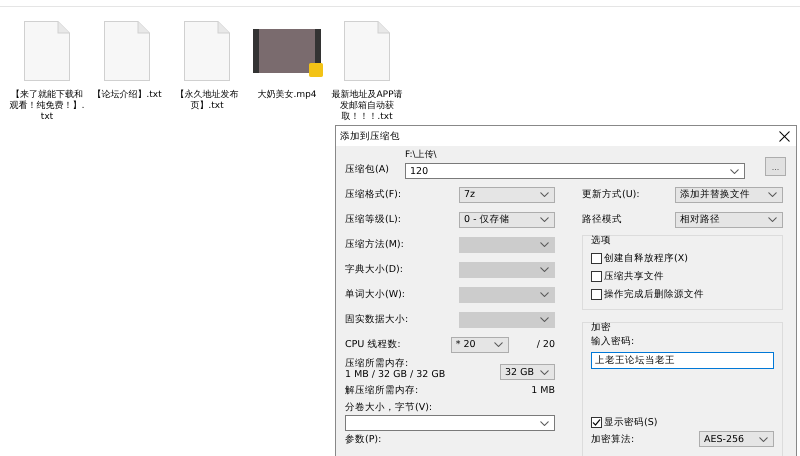  Describe the element at coordinates (602, 219) in the screenshot. I see `field-label: 路径模式` at that location.